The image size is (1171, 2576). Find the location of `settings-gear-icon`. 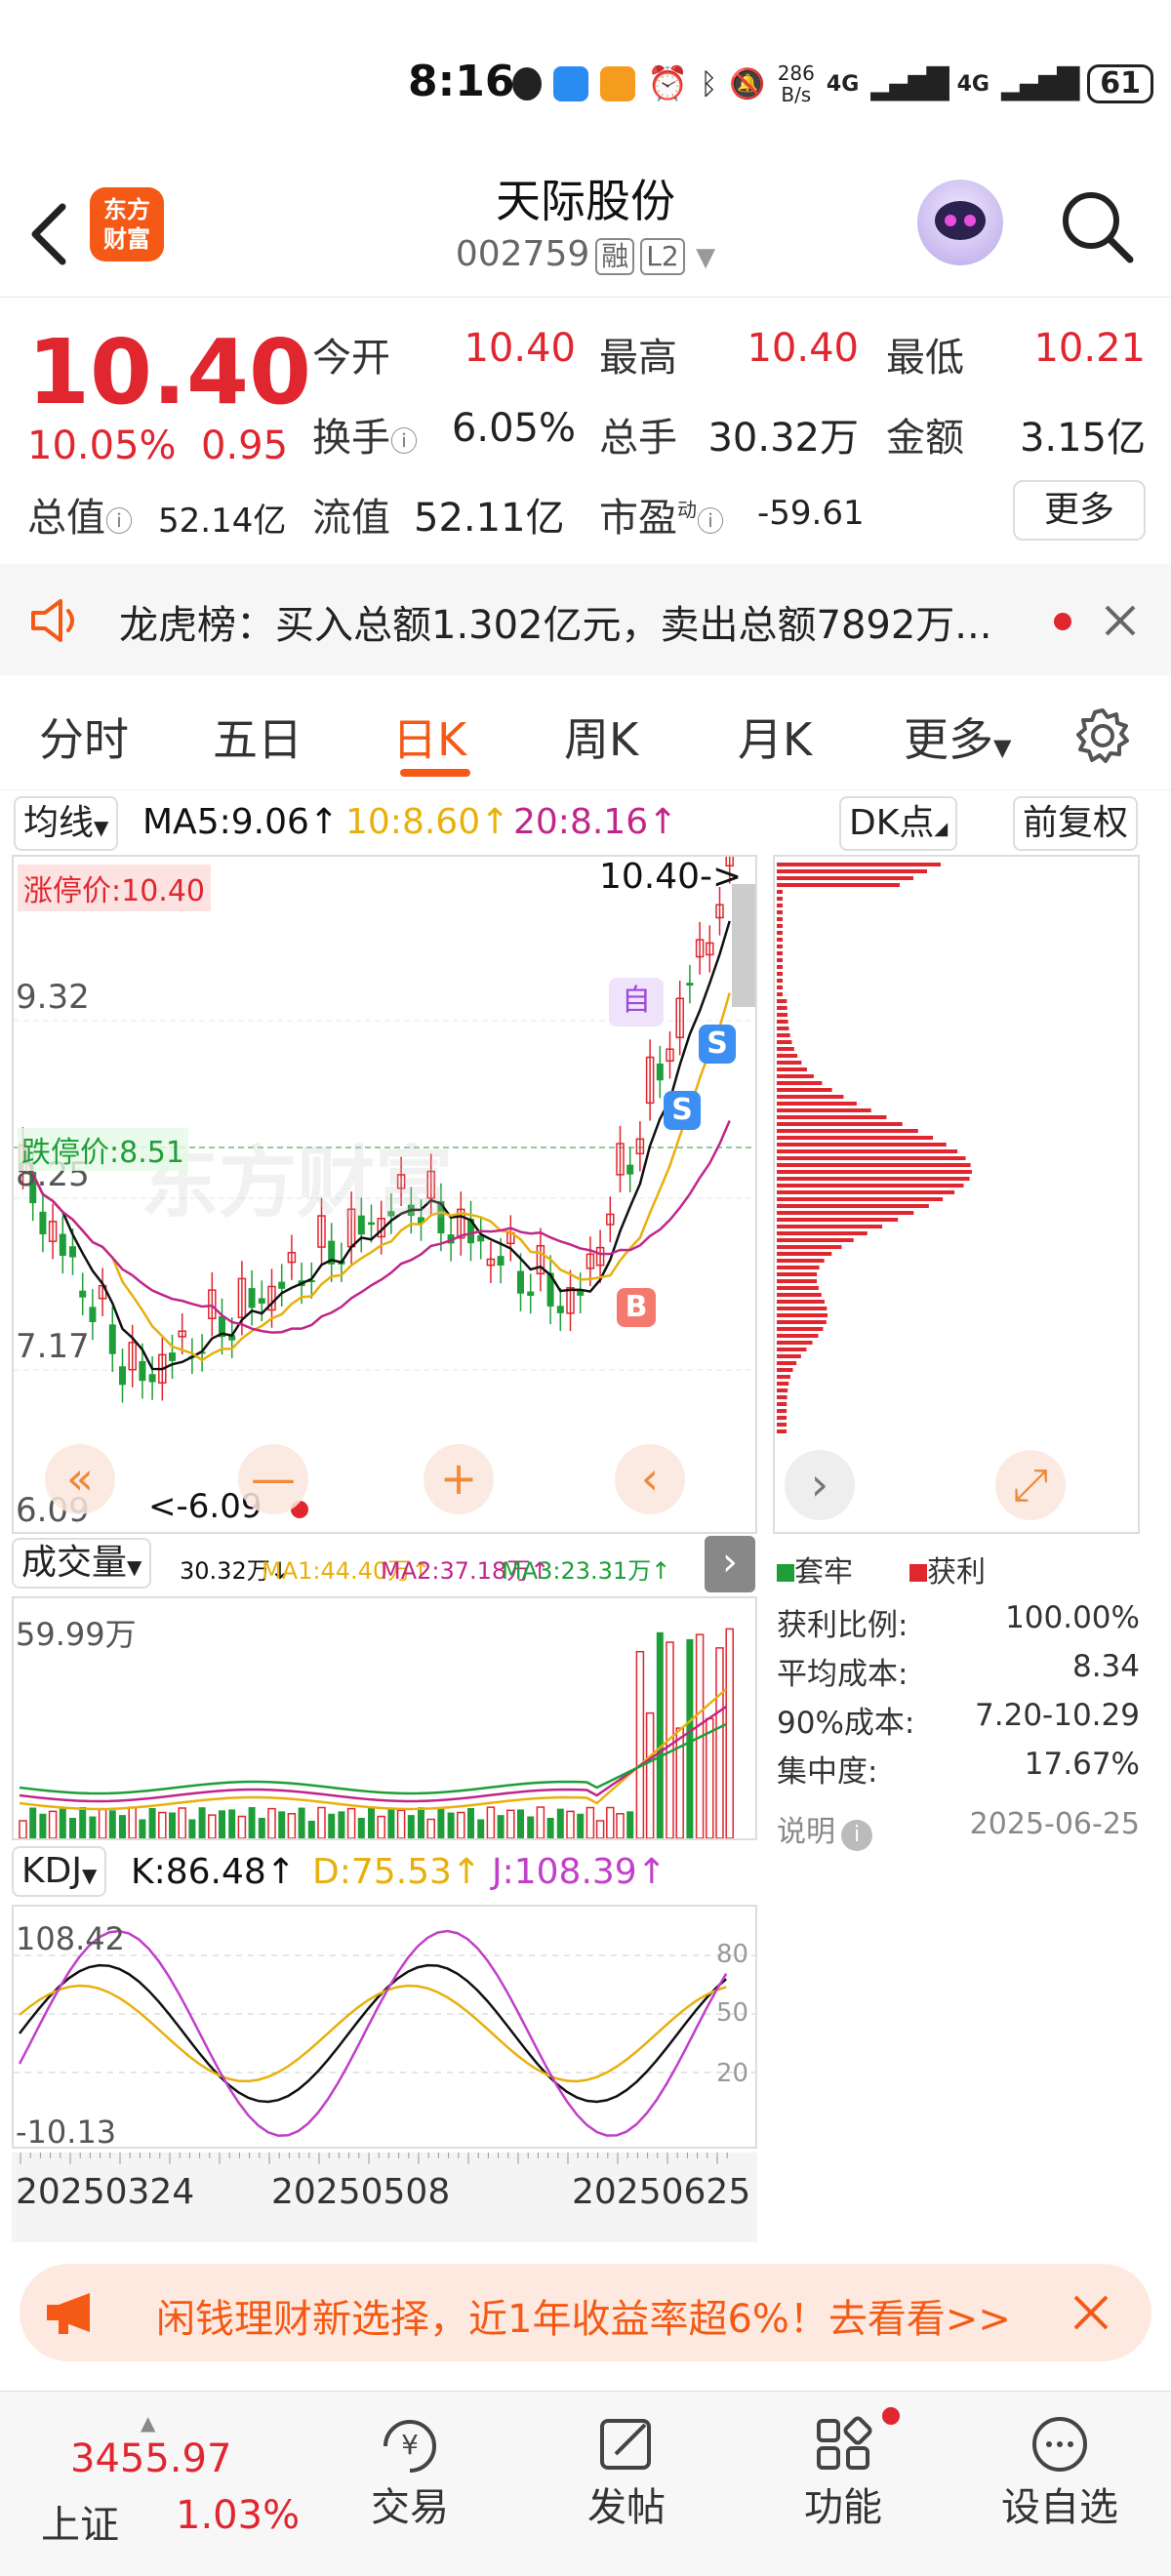

settings-gear-icon is located at coordinates (1102, 735).